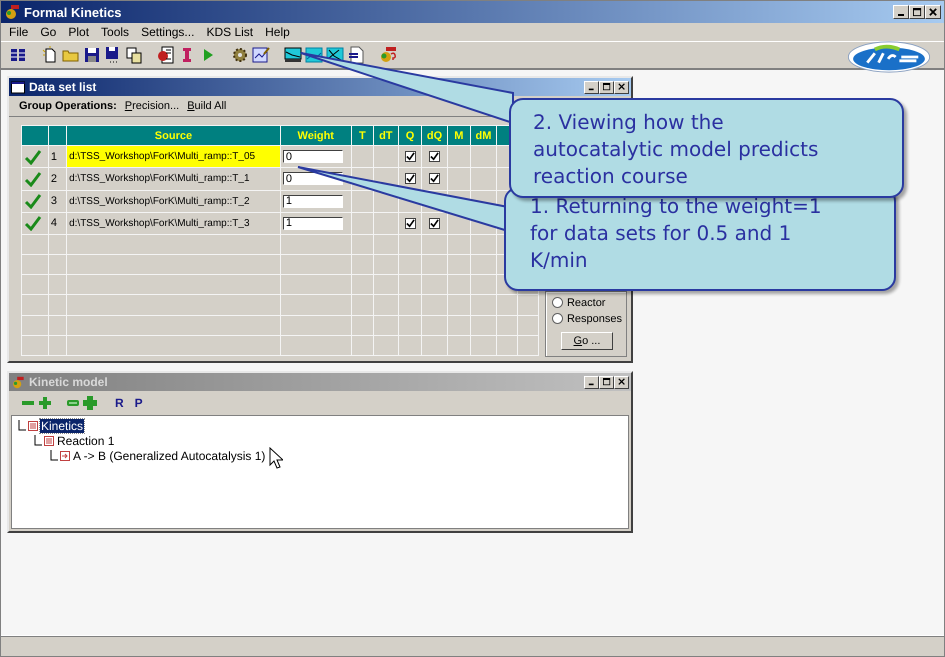 This screenshot has height=657, width=945. What do you see at coordinates (676, 149) in the screenshot?
I see `callout-text: 2. Viewing how the autocatalytic model predicts reaction course` at bounding box center [676, 149].